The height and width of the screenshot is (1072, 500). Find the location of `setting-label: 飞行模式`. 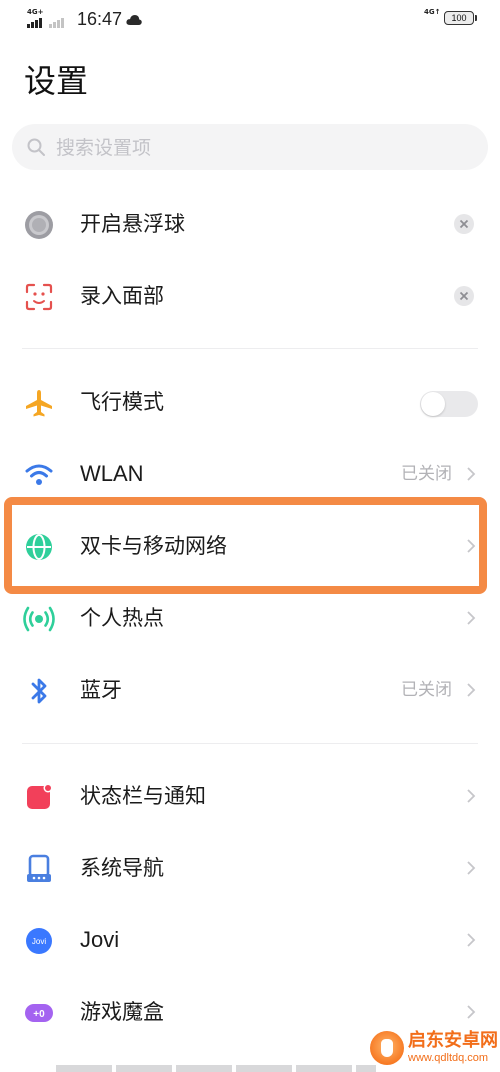

setting-label: 飞行模式 is located at coordinates (122, 402).